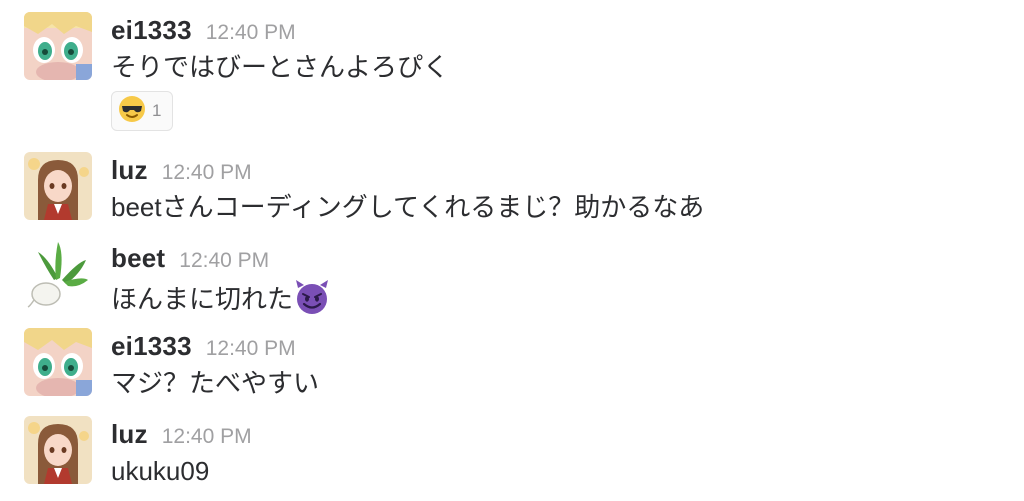 This screenshot has width=1024, height=501. What do you see at coordinates (58, 274) in the screenshot?
I see `avatar-beet` at bounding box center [58, 274].